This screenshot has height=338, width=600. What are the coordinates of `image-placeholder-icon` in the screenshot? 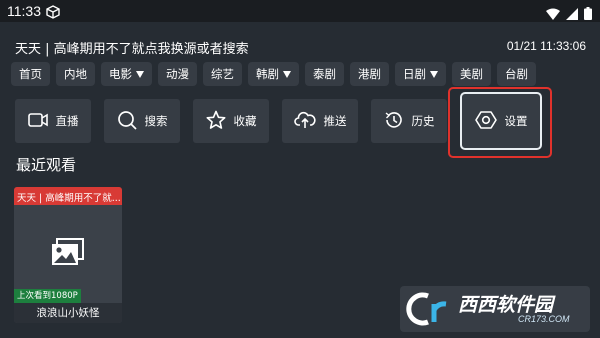 It's located at (68, 254).